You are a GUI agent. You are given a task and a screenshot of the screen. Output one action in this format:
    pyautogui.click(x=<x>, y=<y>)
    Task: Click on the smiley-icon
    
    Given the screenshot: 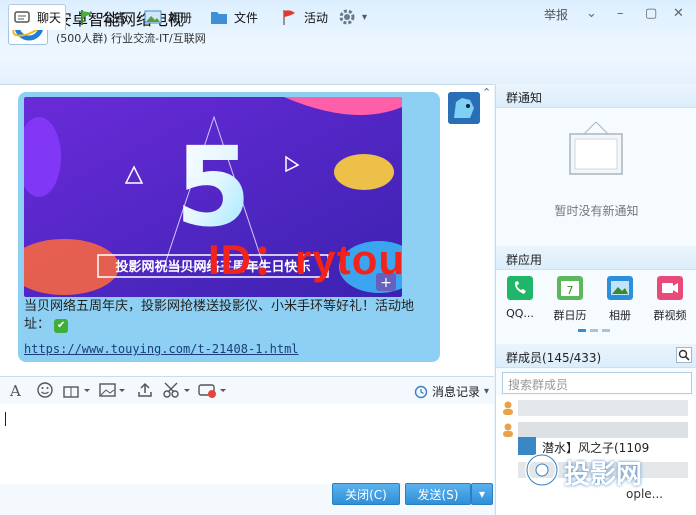 What is the action you would take?
    pyautogui.click(x=45, y=390)
    